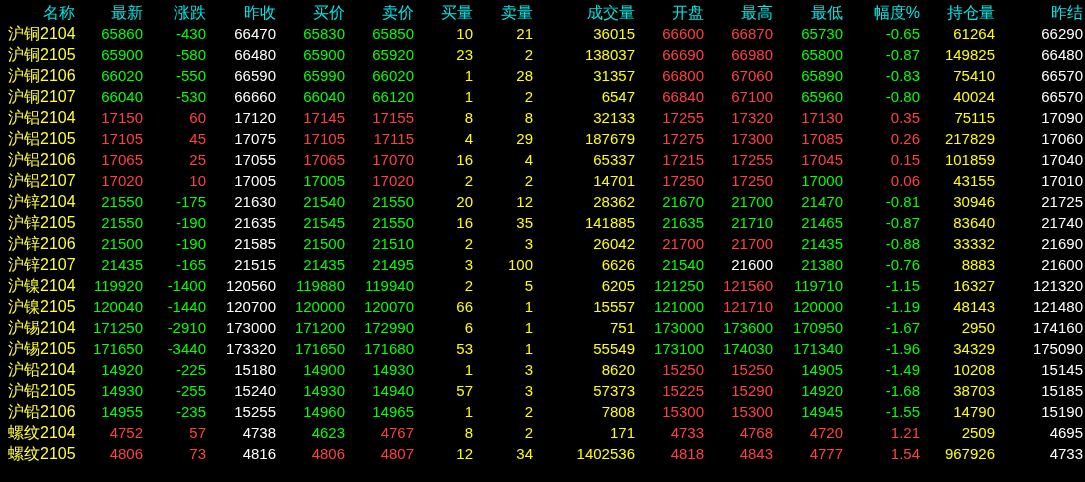 The image size is (1085, 482). What do you see at coordinates (323, 159) in the screenshot?
I see `table-cell-text: 17065` at bounding box center [323, 159].